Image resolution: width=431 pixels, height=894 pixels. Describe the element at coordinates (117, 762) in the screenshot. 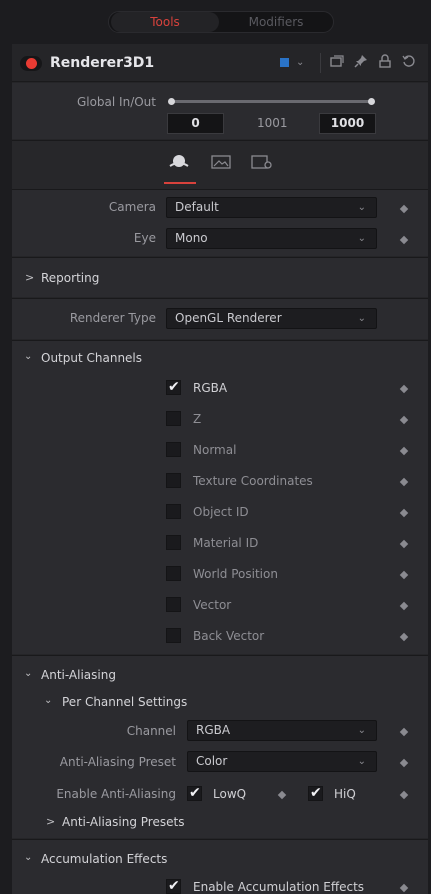

I see `anti-aliasing-preset-label: Anti-Aliasing Preset` at that location.